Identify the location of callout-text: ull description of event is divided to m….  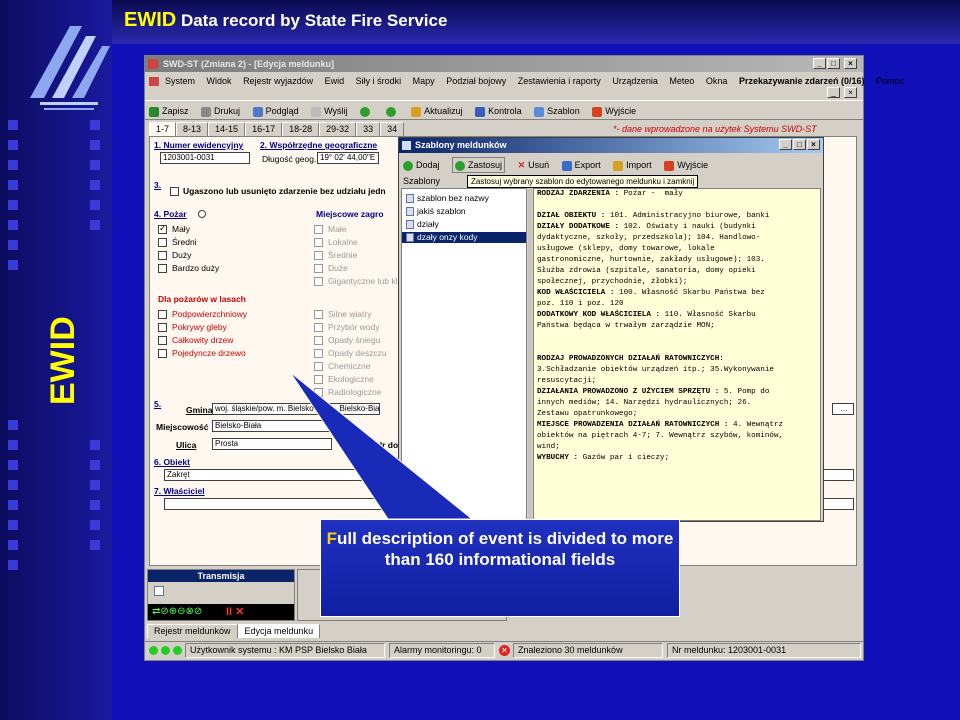
(505, 549).